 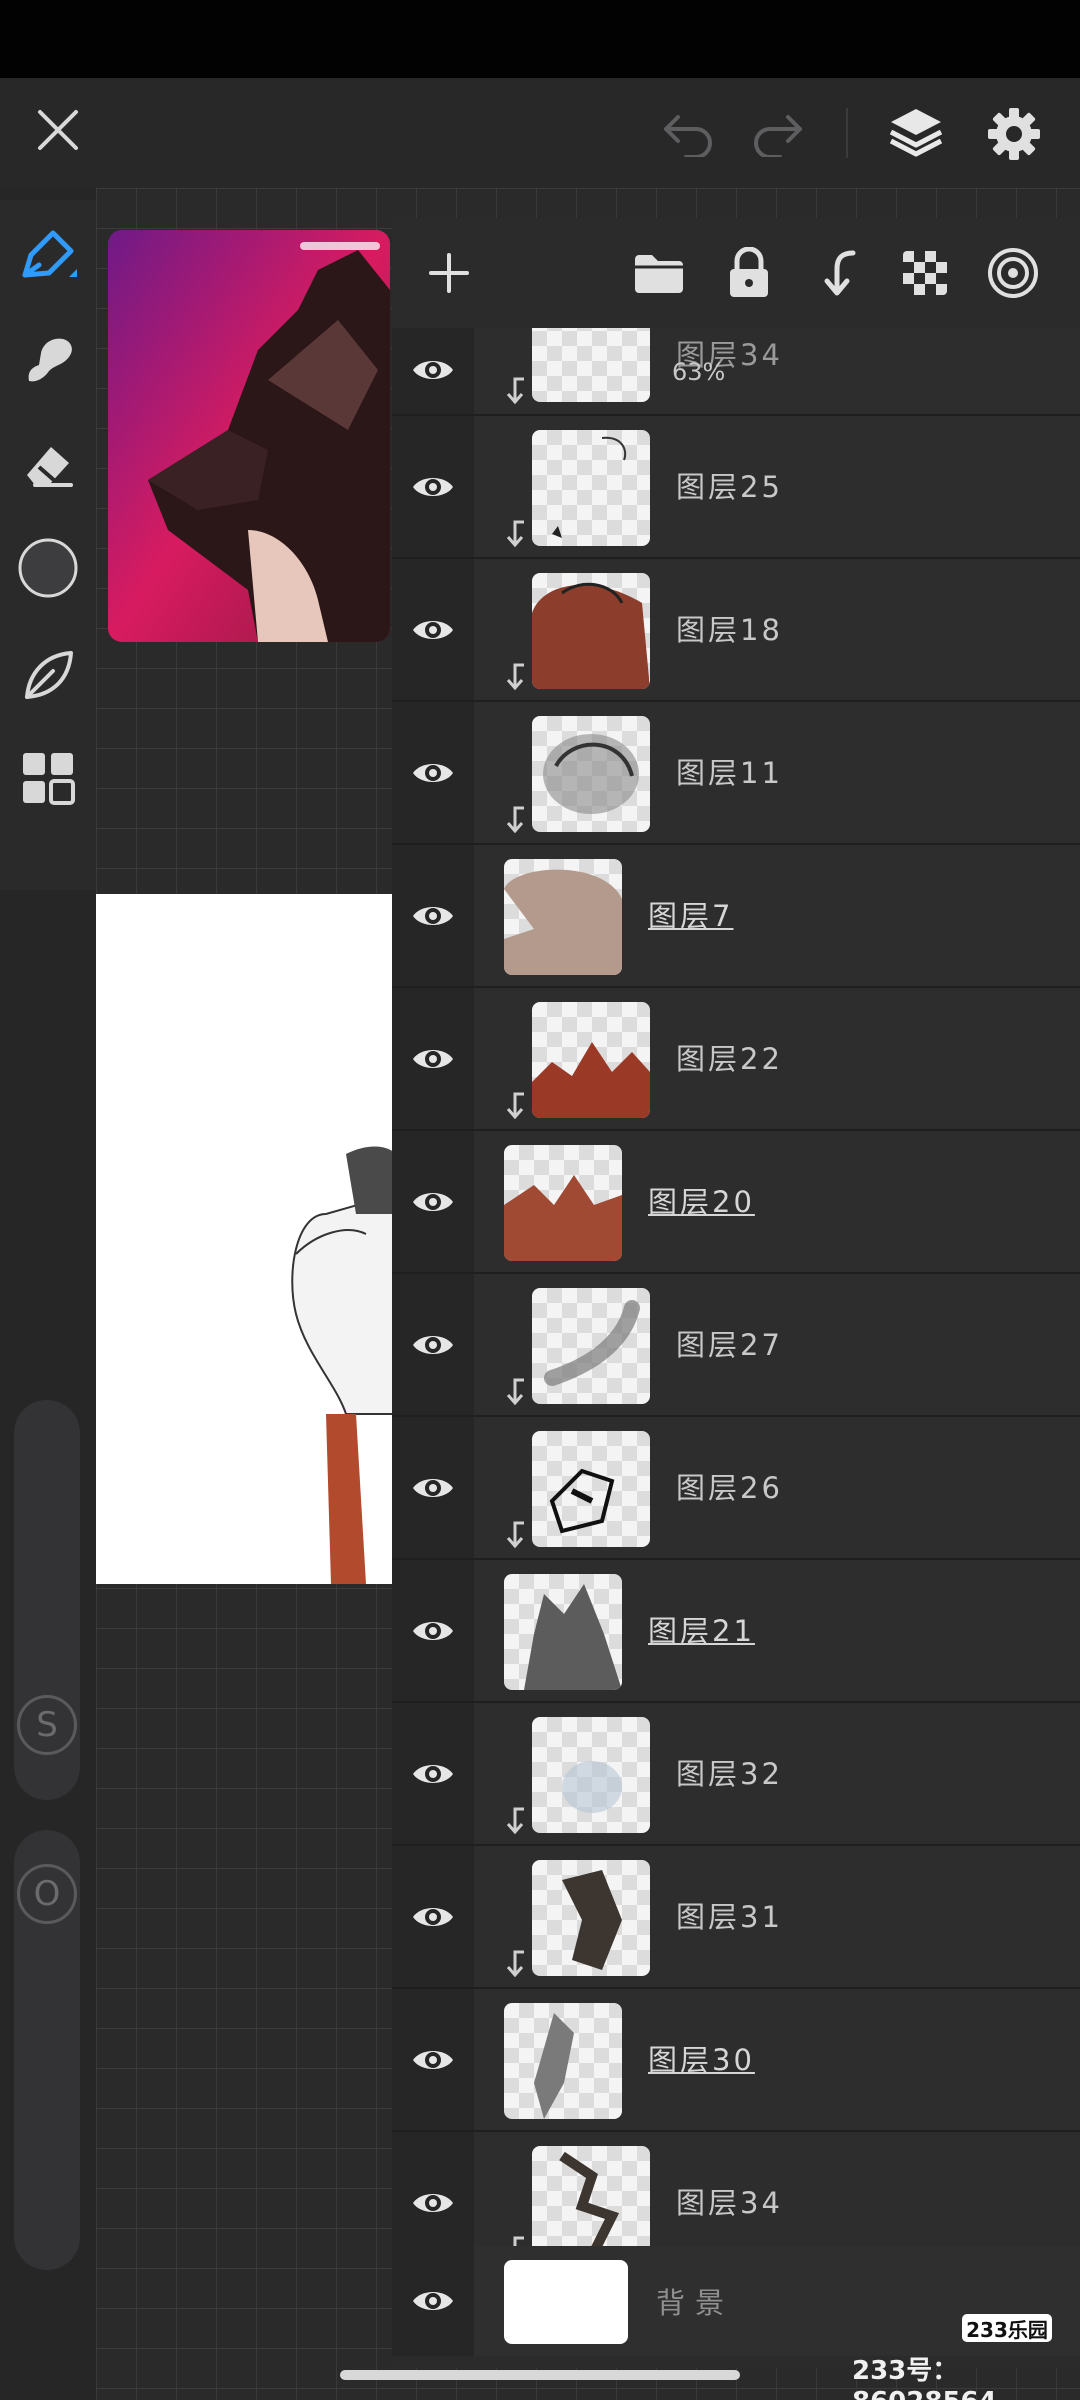 I want to click on watermark-logo: 233乐园, so click(x=1007, y=2328).